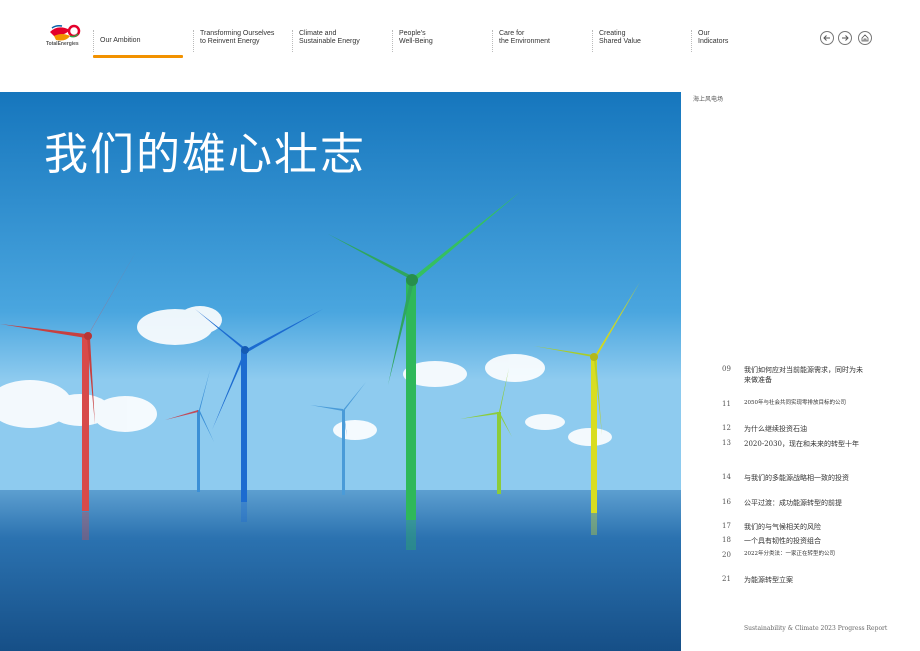 The image size is (920, 651). Describe the element at coordinates (230, 41) in the screenshot. I see `nav-label-line2: to Reinvent Energy` at that location.